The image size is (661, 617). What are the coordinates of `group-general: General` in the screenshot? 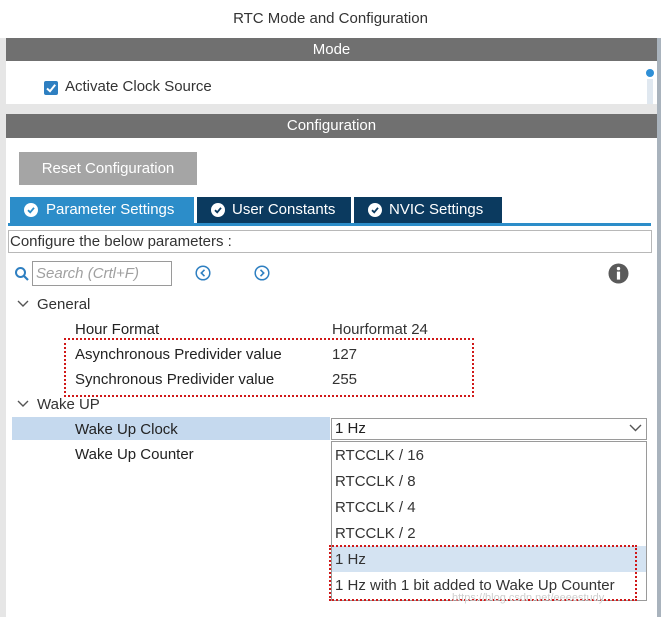 It's located at (63, 304).